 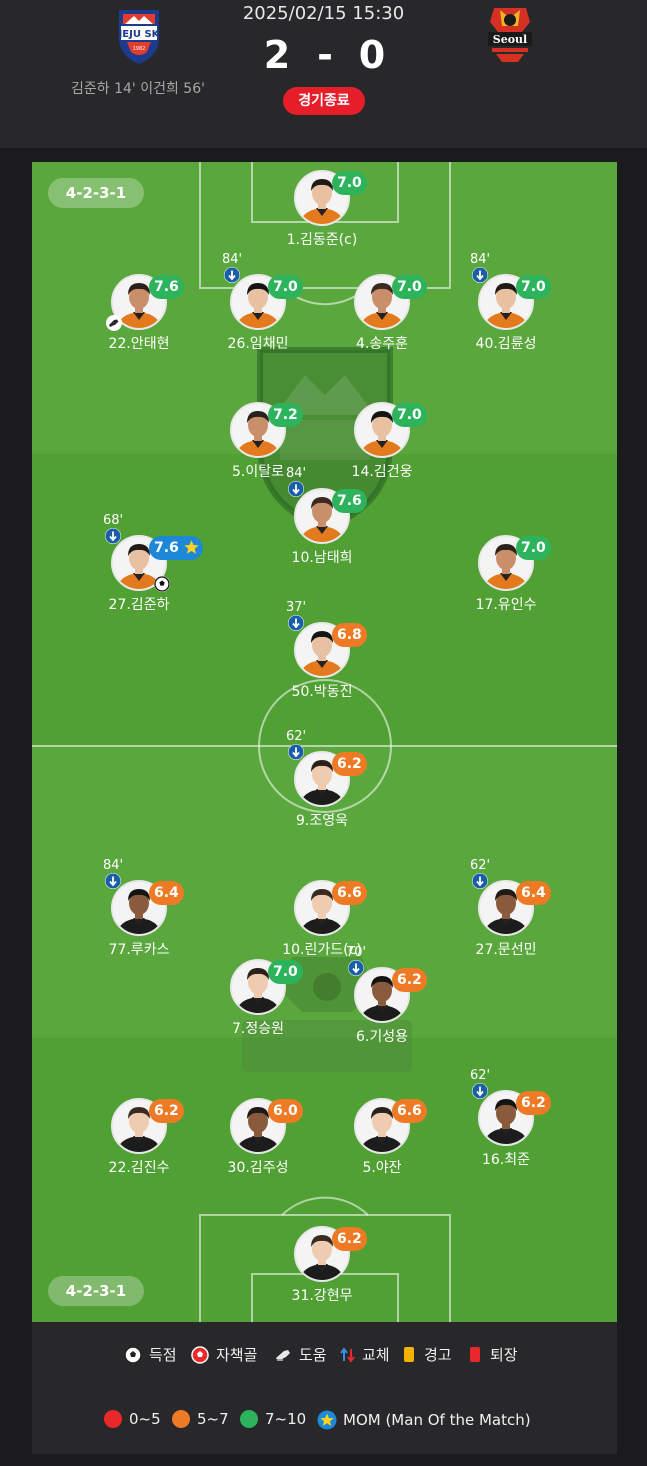 What do you see at coordinates (322, 1296) in the screenshot?
I see `player-name: 31.강현무` at bounding box center [322, 1296].